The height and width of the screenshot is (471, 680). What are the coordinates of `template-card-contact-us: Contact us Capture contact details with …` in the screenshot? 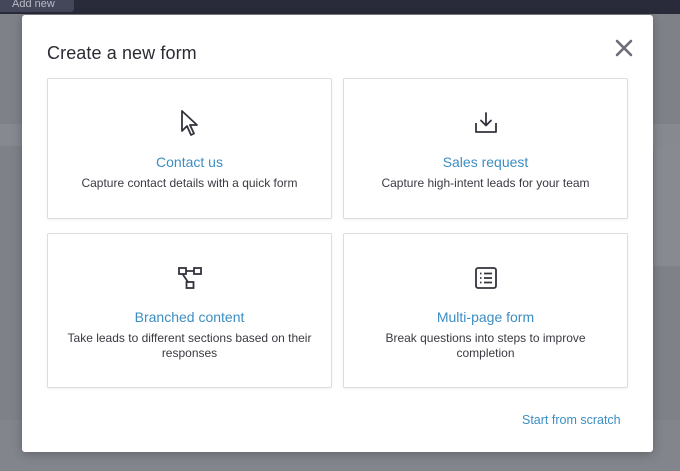 It's located at (189, 148).